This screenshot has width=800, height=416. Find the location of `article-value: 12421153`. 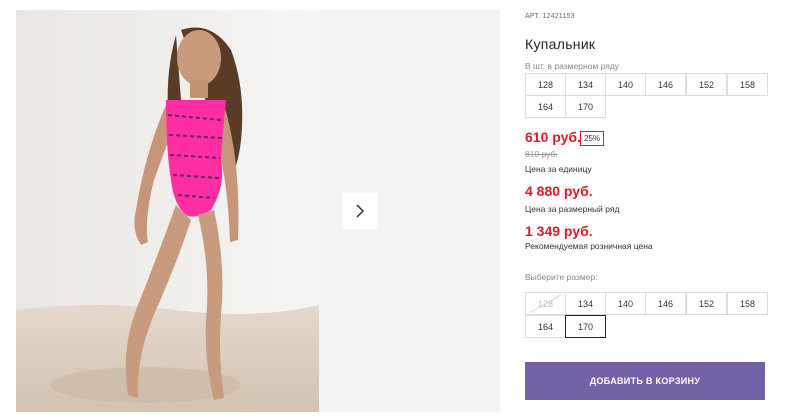

article-value: 12421153 is located at coordinates (558, 16).